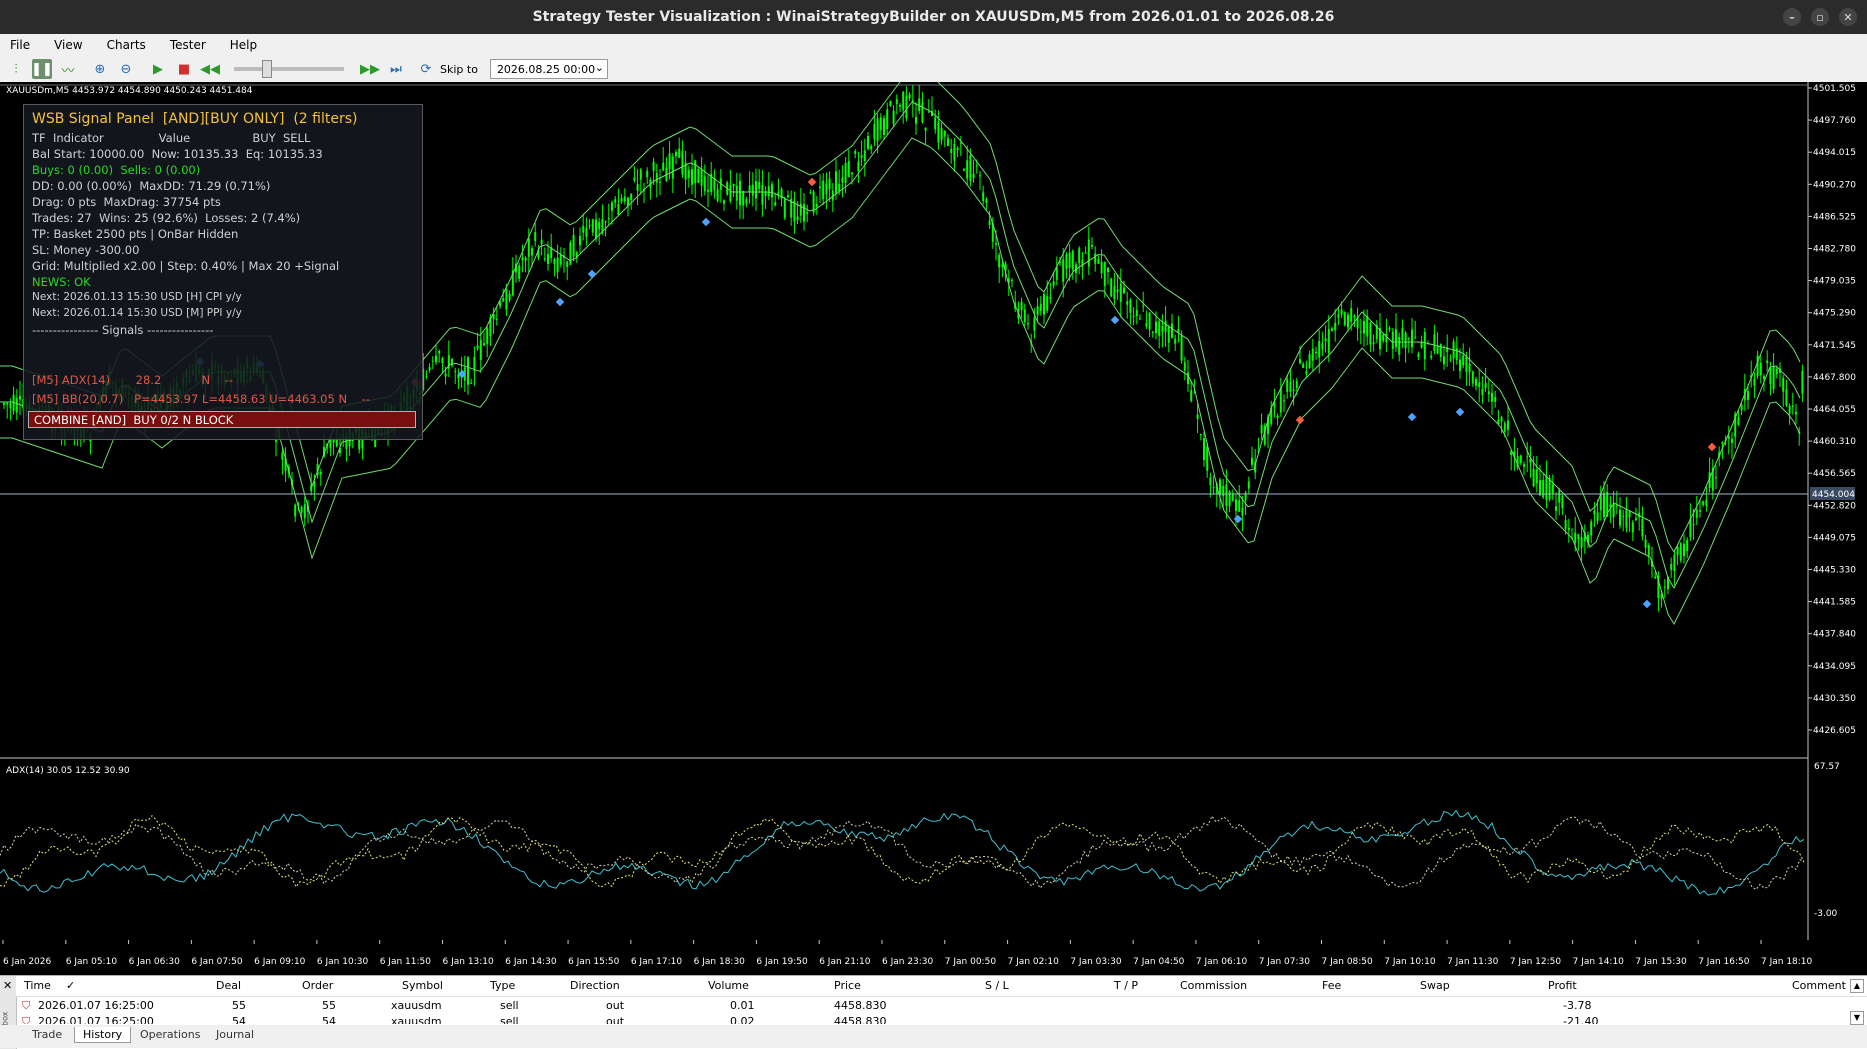  I want to click on maximize-icon: ▫, so click(1820, 17).